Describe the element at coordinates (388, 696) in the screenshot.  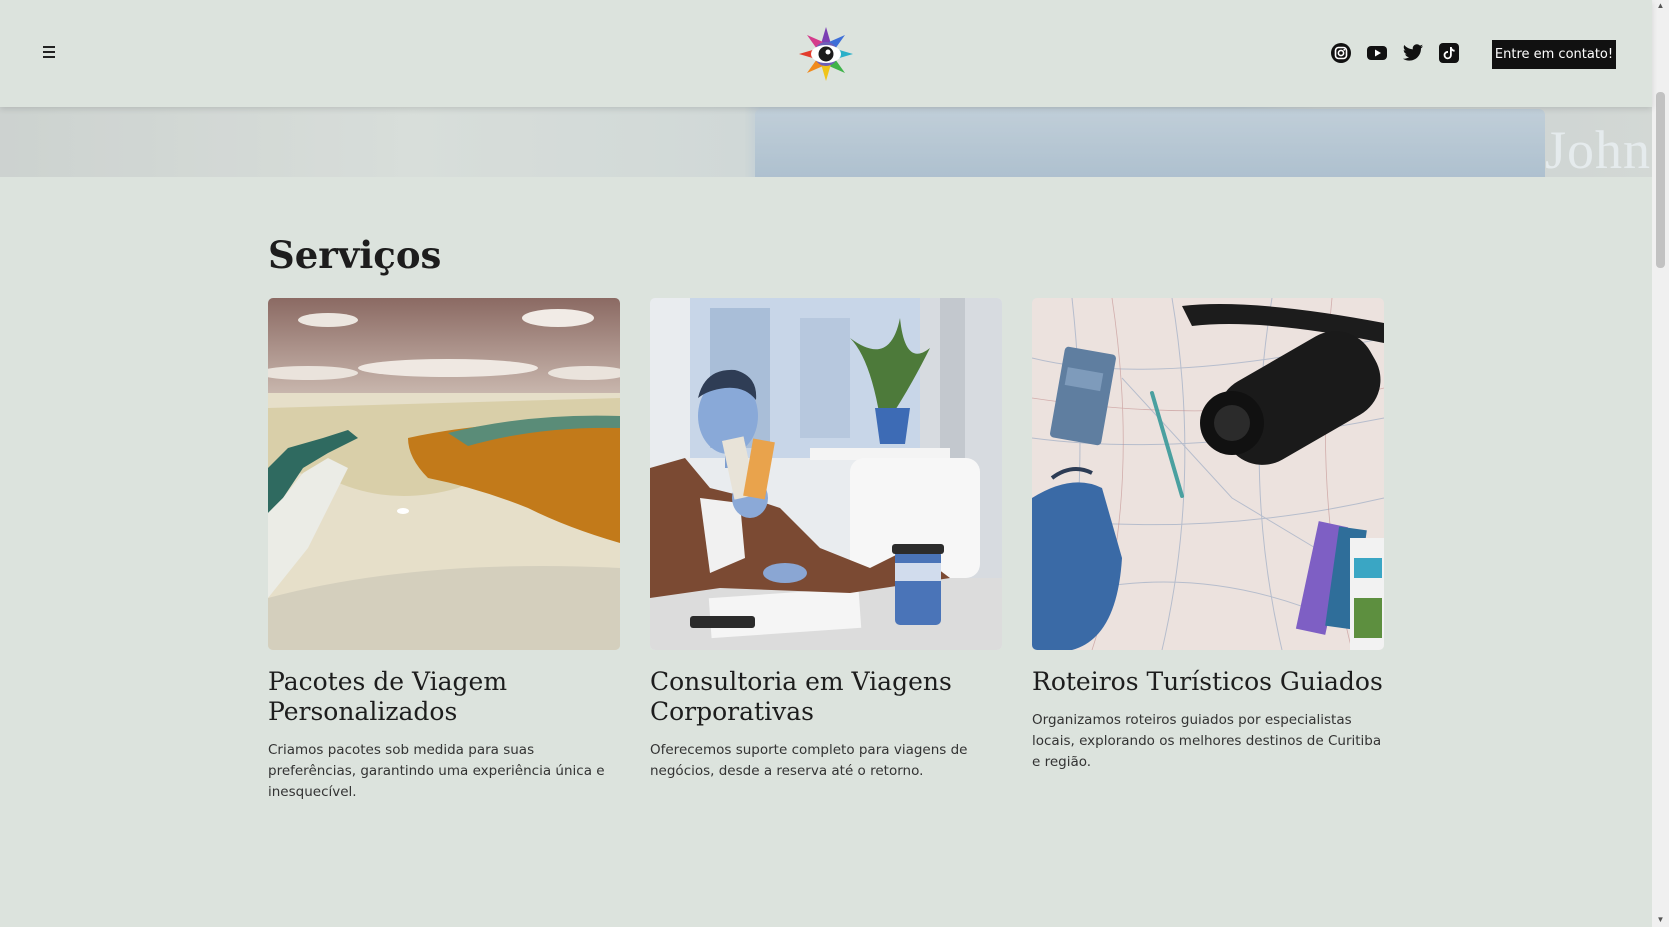
I see `card-title: Pacotes de Viagem Personalizados` at that location.